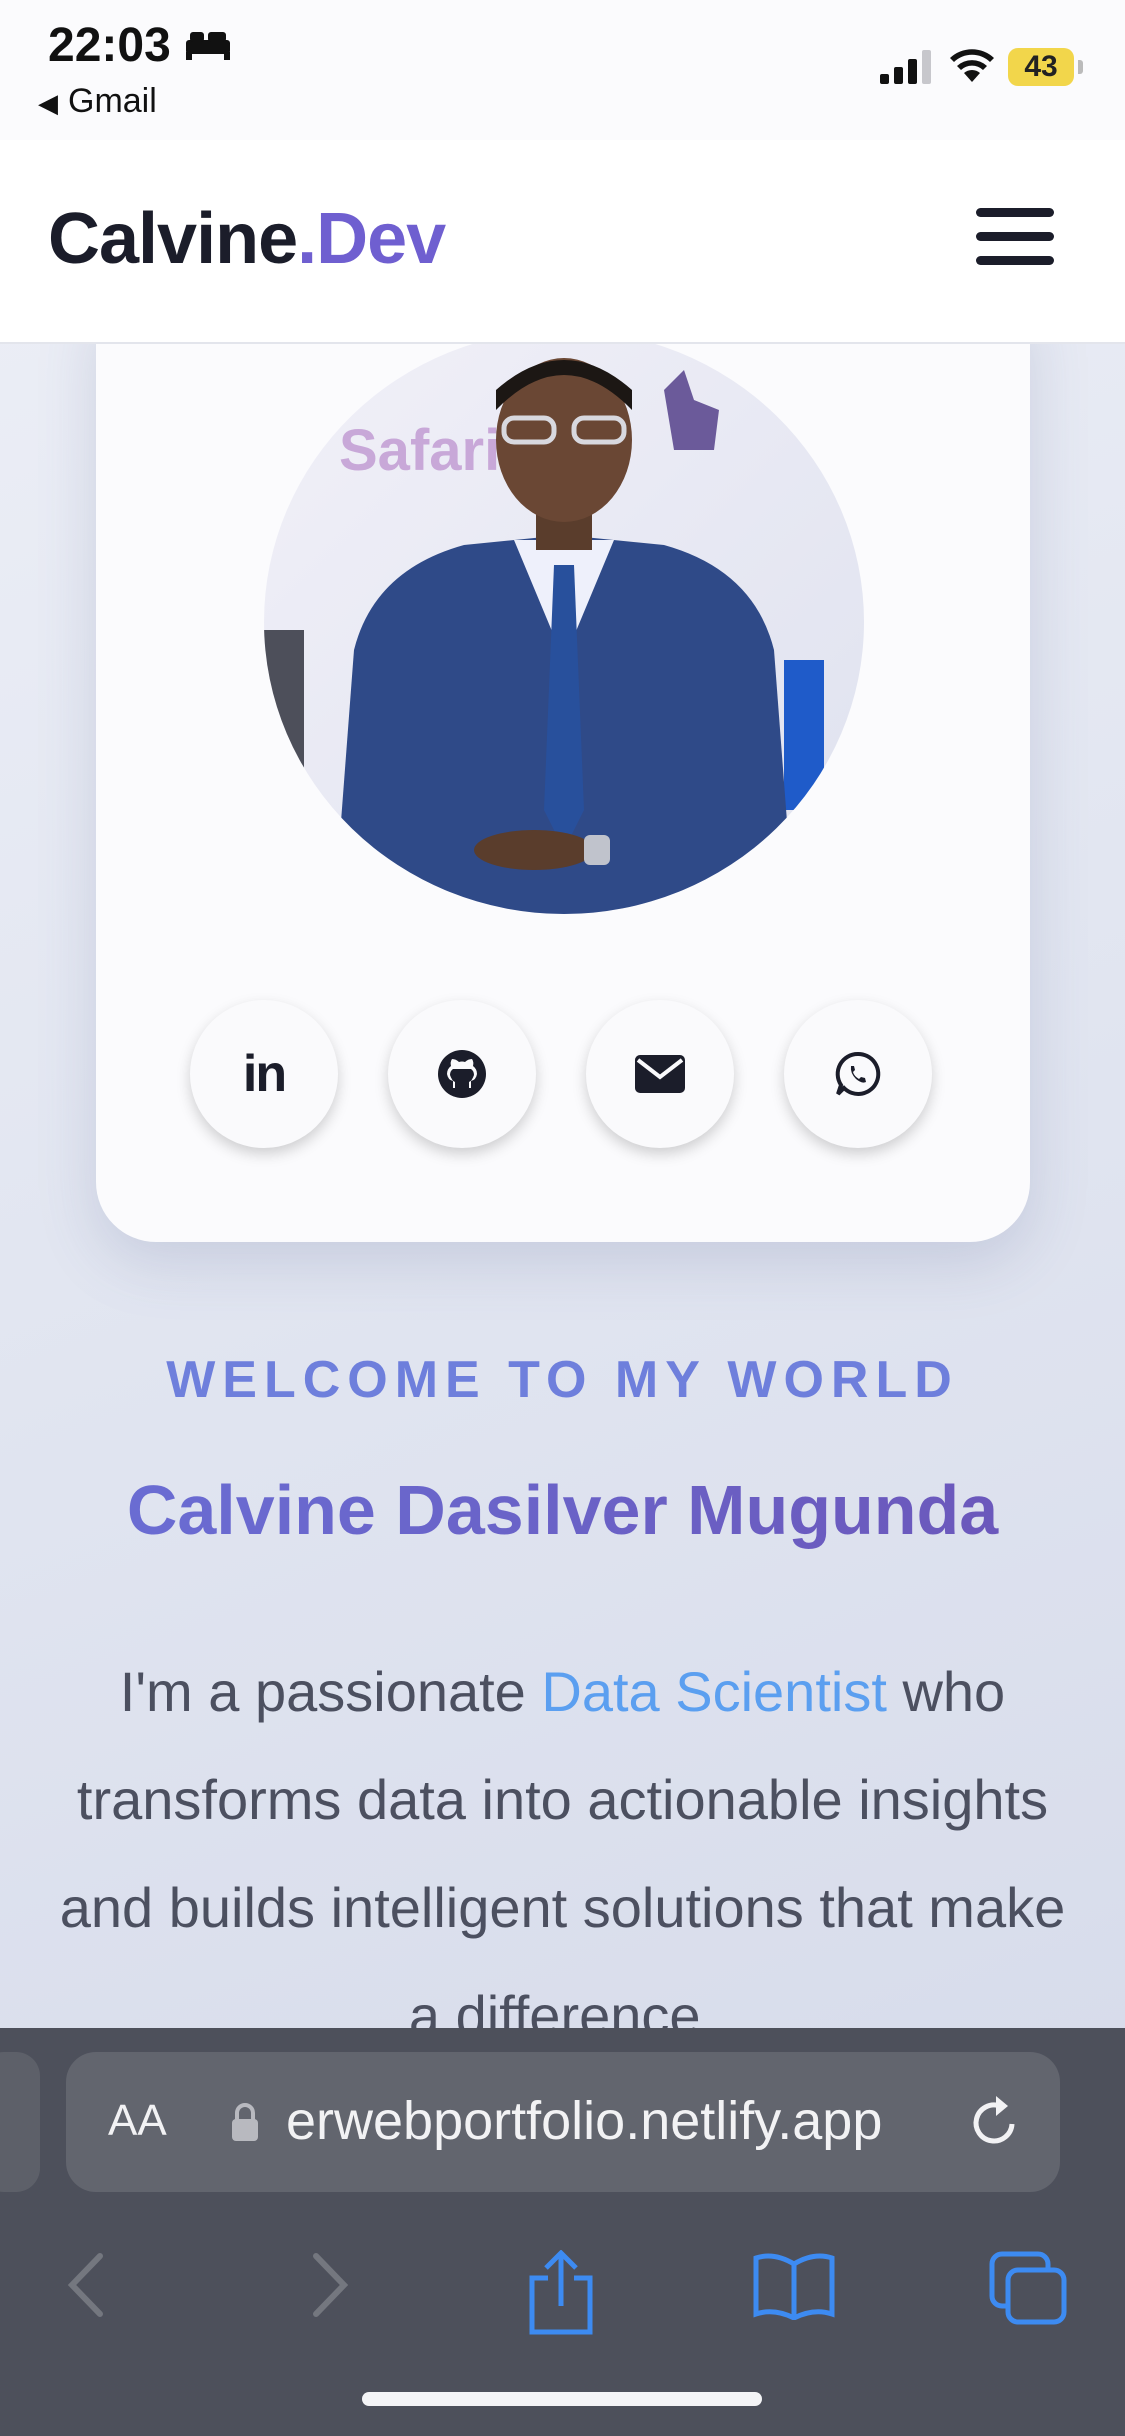 The height and width of the screenshot is (2436, 1125). Describe the element at coordinates (562, 70) in the screenshot. I see `status-bar: 22:03 ◀ Gmail 43` at that location.